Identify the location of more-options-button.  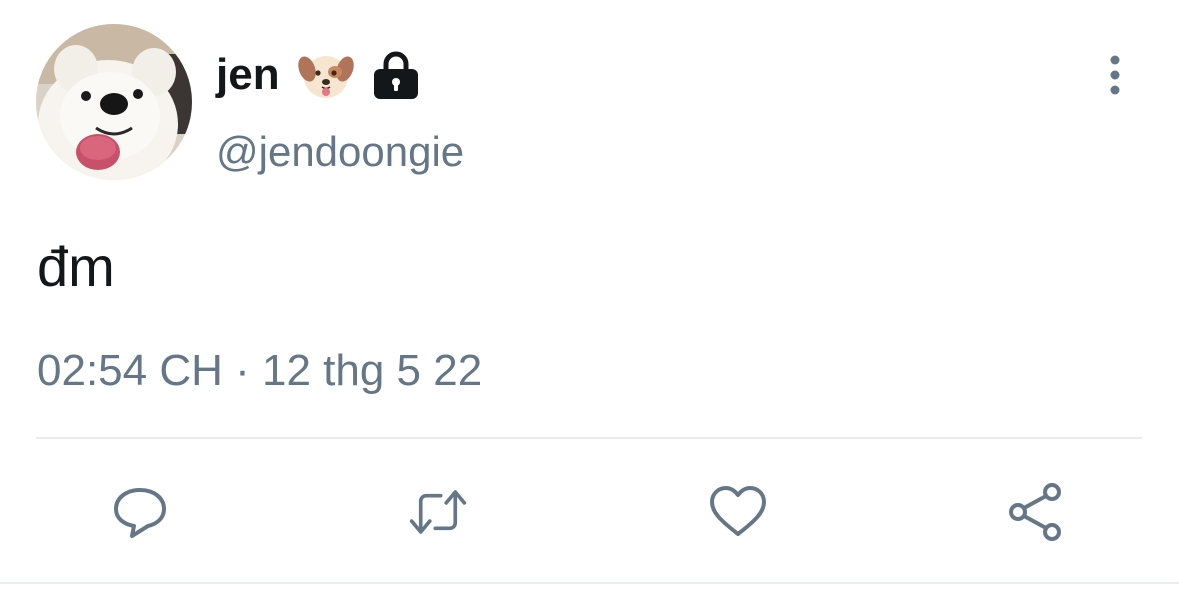
(1115, 75).